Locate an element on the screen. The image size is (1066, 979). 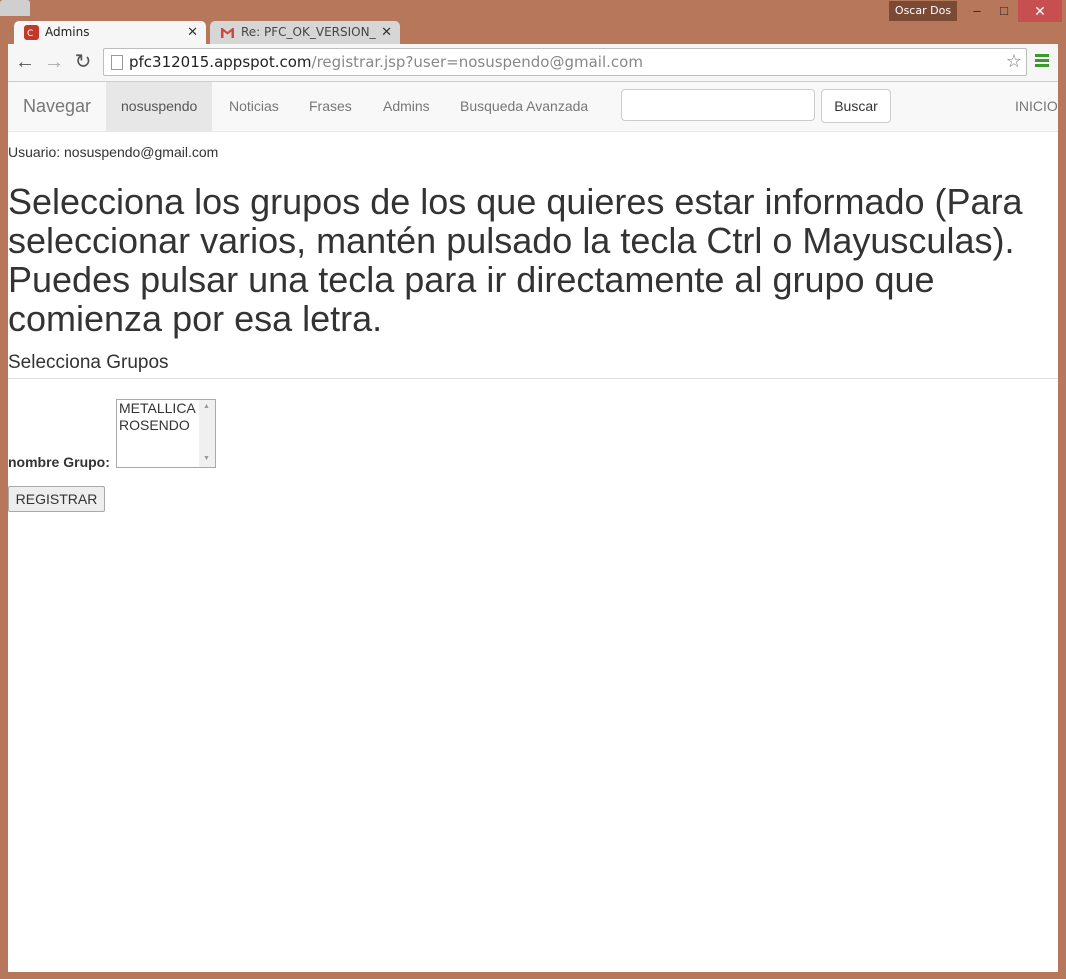
svg-text: C is located at coordinates (30, 34).